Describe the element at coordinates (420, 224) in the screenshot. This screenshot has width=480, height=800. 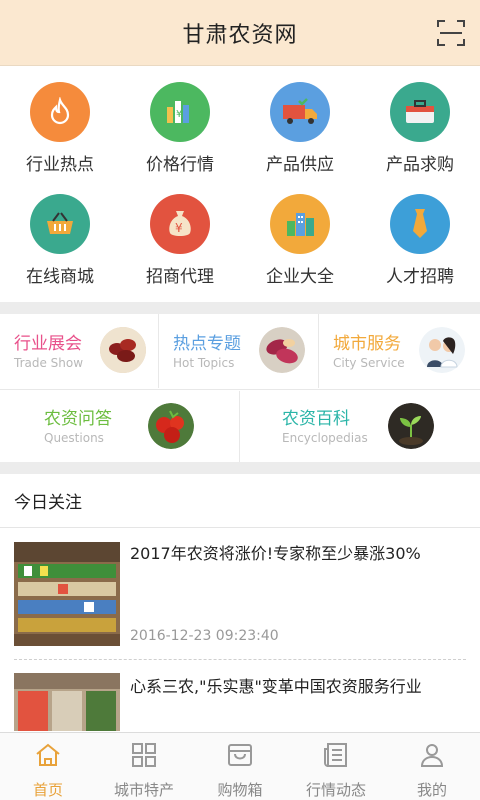
I see `necktie-icon` at that location.